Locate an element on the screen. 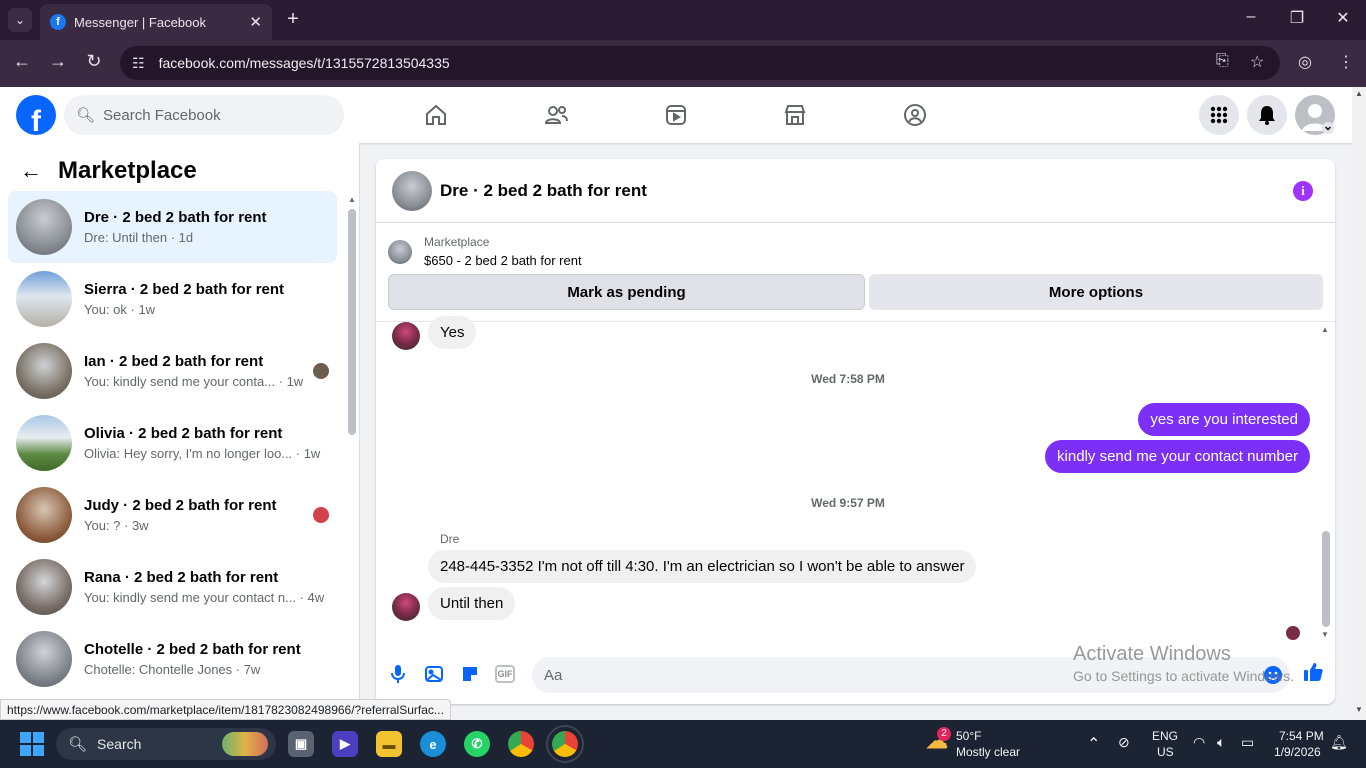 The image size is (1366, 768). language-code: ENG is located at coordinates (1165, 736).